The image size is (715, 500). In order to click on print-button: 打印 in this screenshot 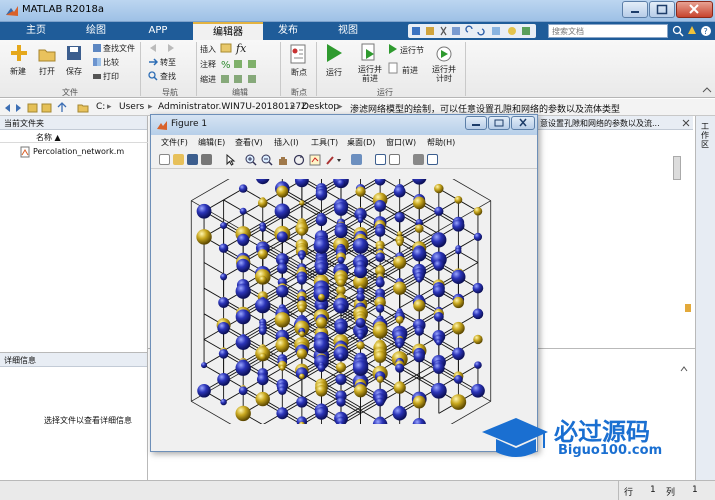, I will do `click(111, 76)`.